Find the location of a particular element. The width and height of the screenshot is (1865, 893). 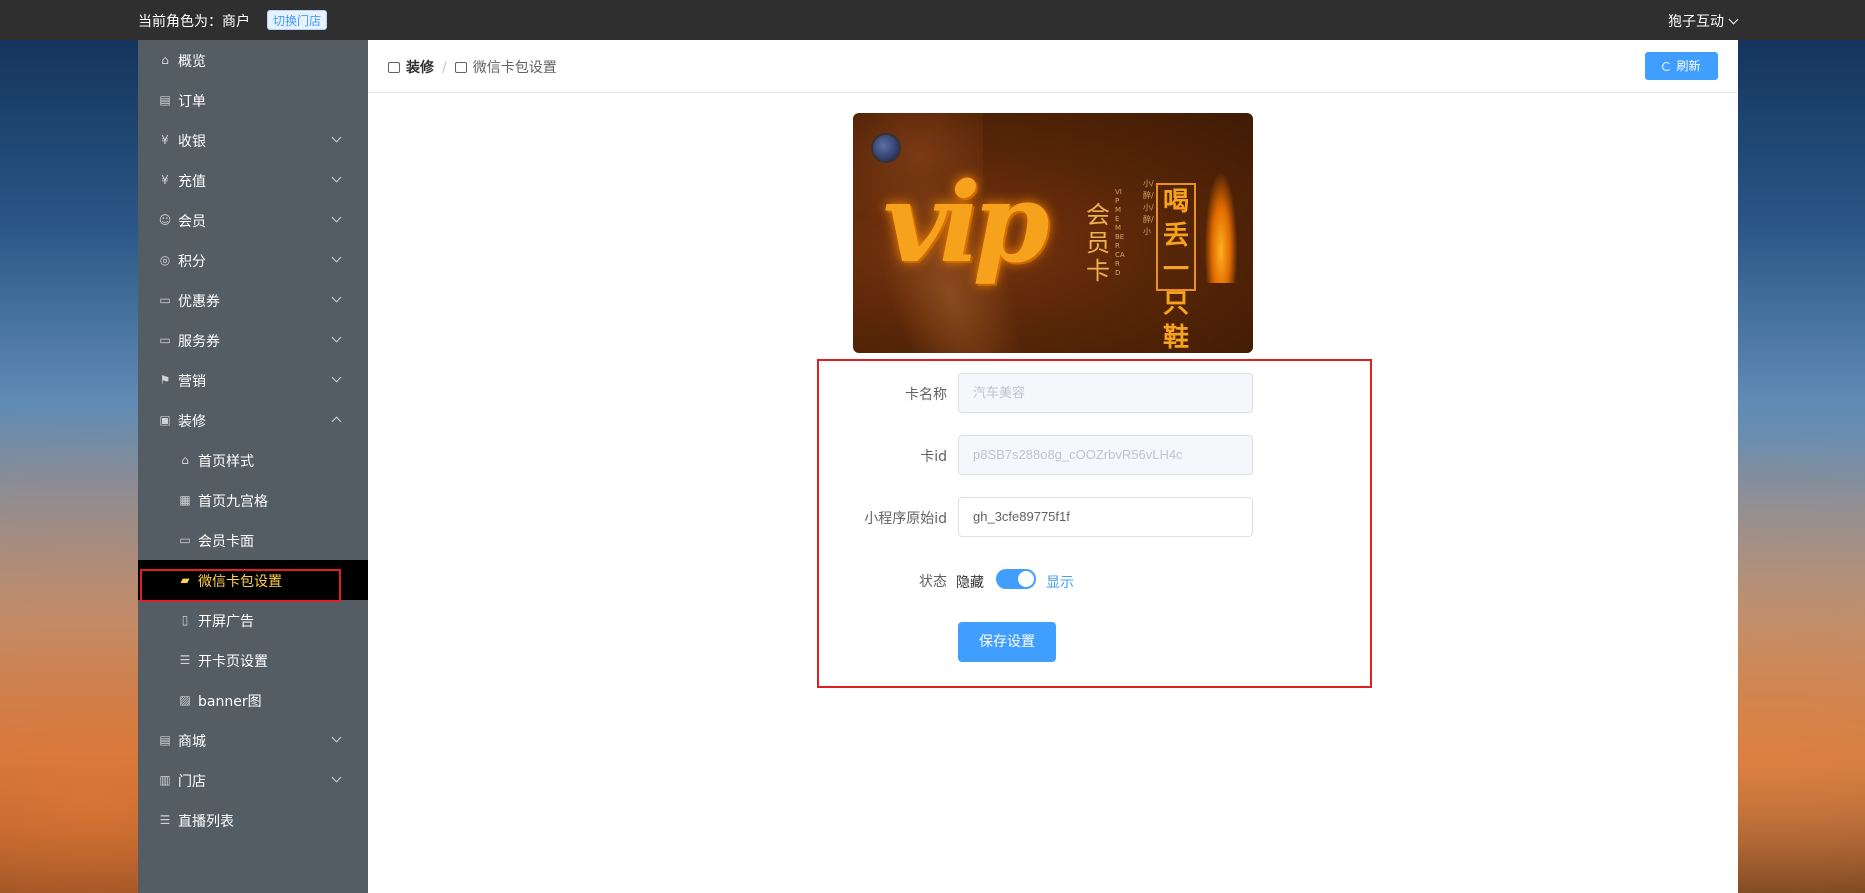

card-brand: 喝丢一只鞋 is located at coordinates (1176, 268).